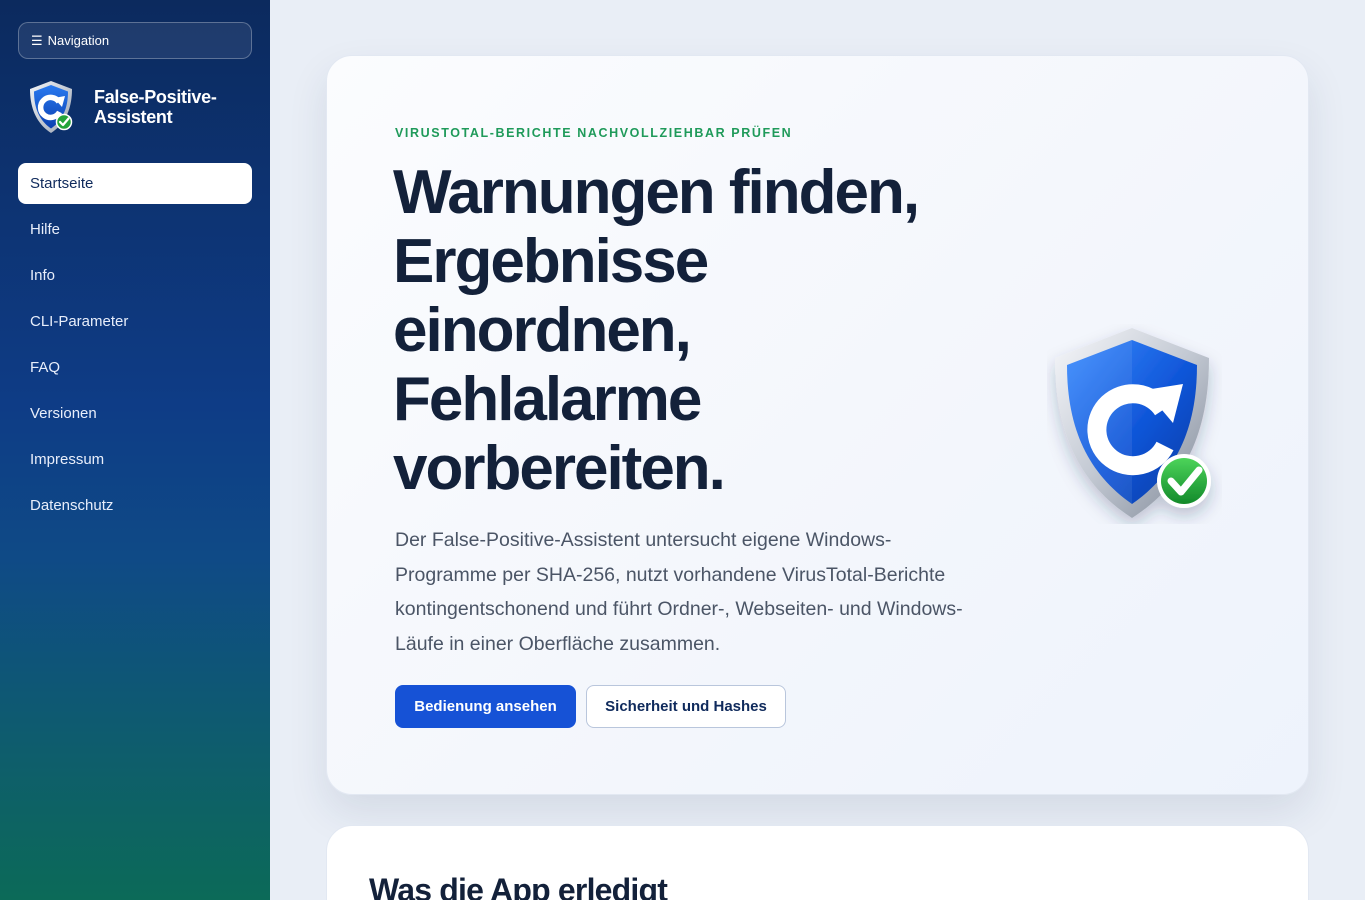 The image size is (1365, 900). What do you see at coordinates (135, 275) in the screenshot?
I see `sidebar-item-info: Info` at bounding box center [135, 275].